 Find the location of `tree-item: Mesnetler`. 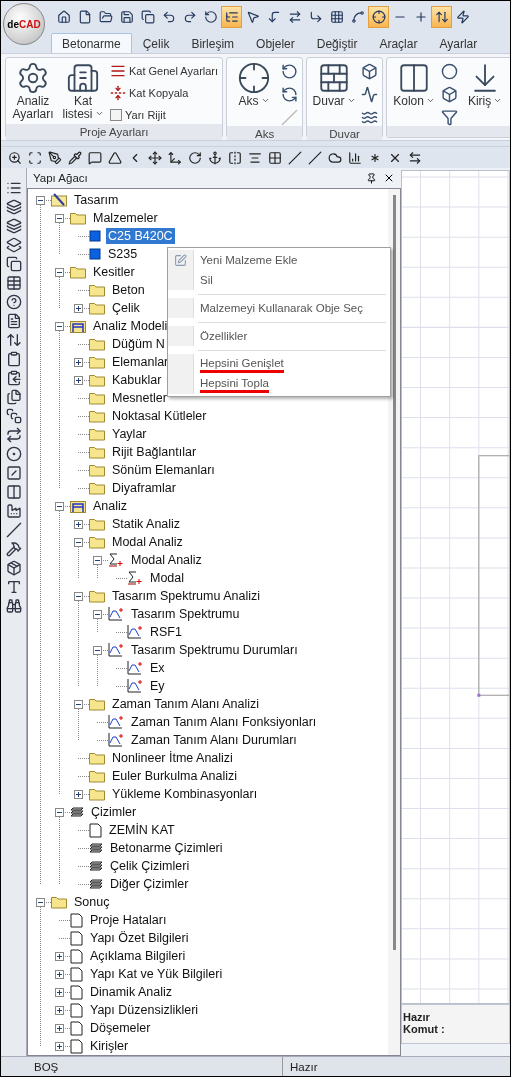

tree-item: Mesnetler is located at coordinates (139, 398).